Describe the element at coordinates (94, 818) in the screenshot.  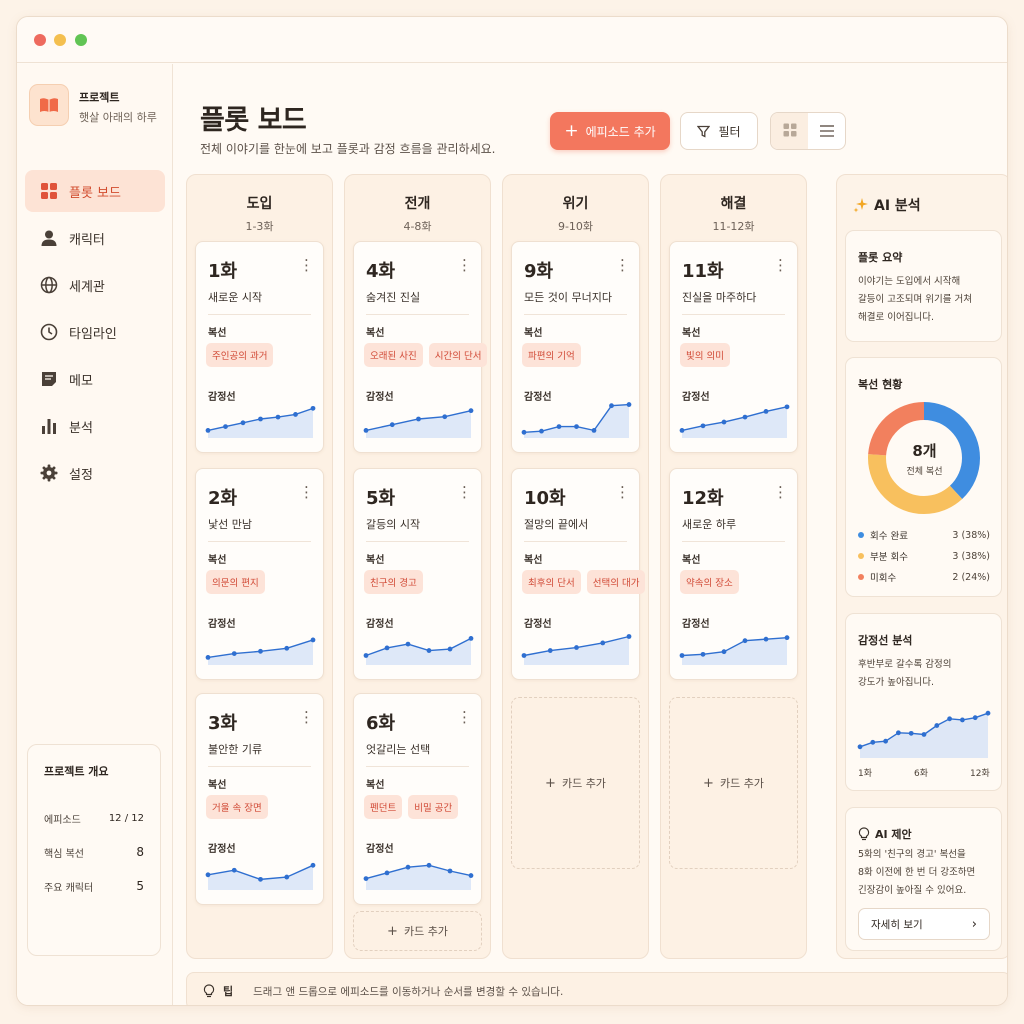
I see `overview-row: 에피소드 12 / 12` at that location.